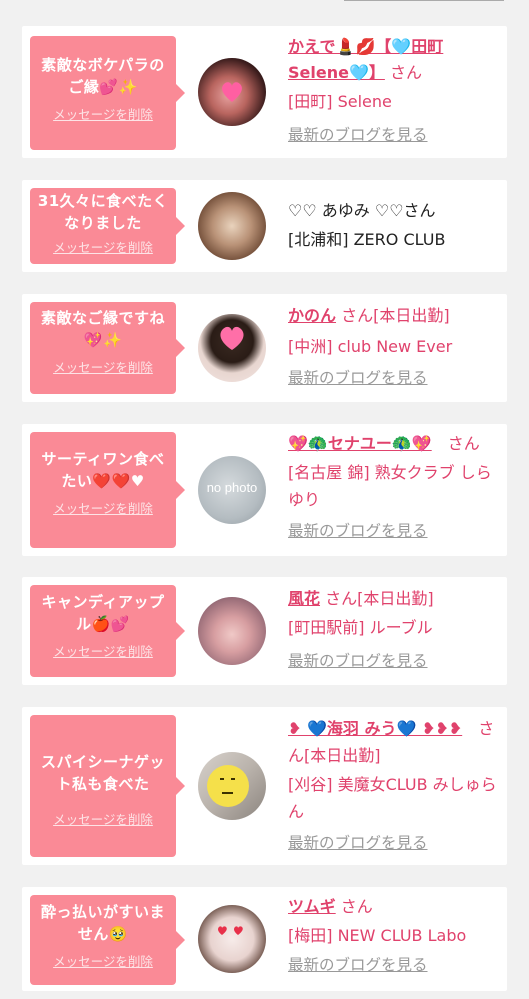 The width and height of the screenshot is (529, 999). What do you see at coordinates (264, 4) in the screenshot?
I see `top-partial-bar` at bounding box center [264, 4].